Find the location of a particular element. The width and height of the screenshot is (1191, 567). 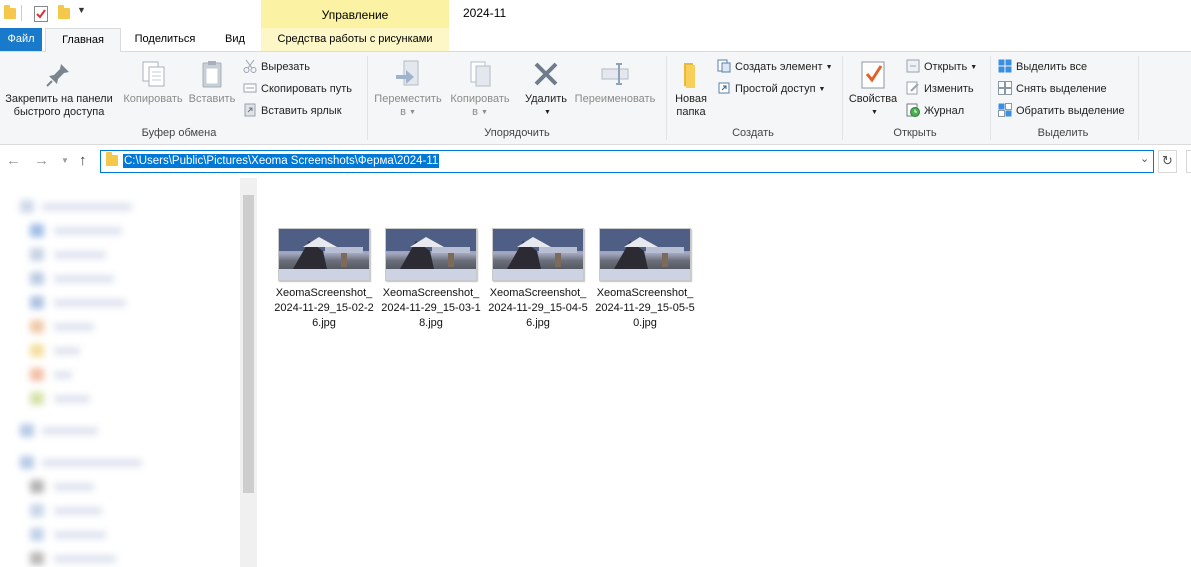

delete-x-icon is located at coordinates (546, 74).